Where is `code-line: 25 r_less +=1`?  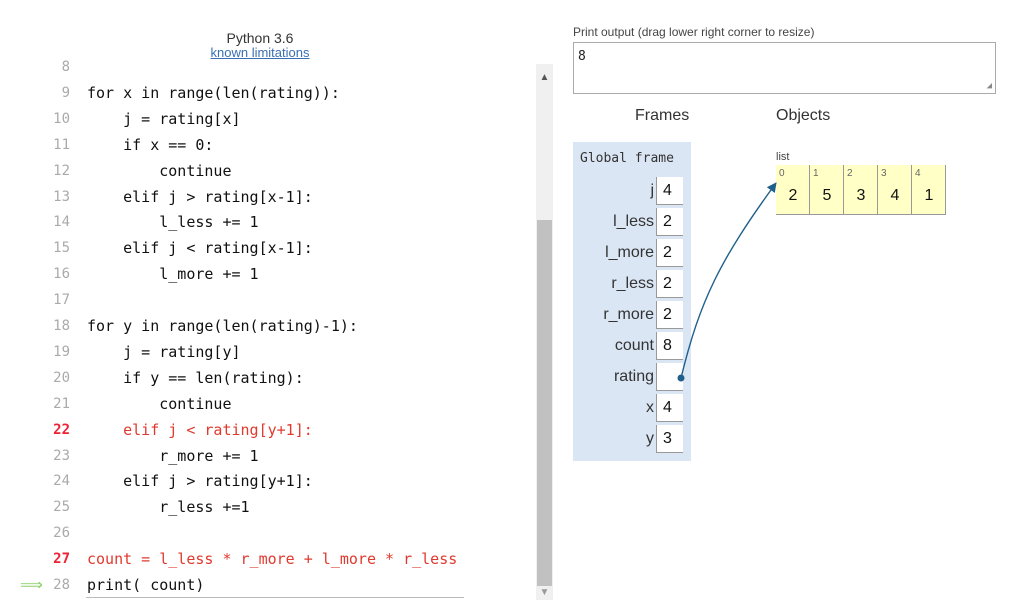
code-line: 25 r_less +=1 is located at coordinates (267, 507).